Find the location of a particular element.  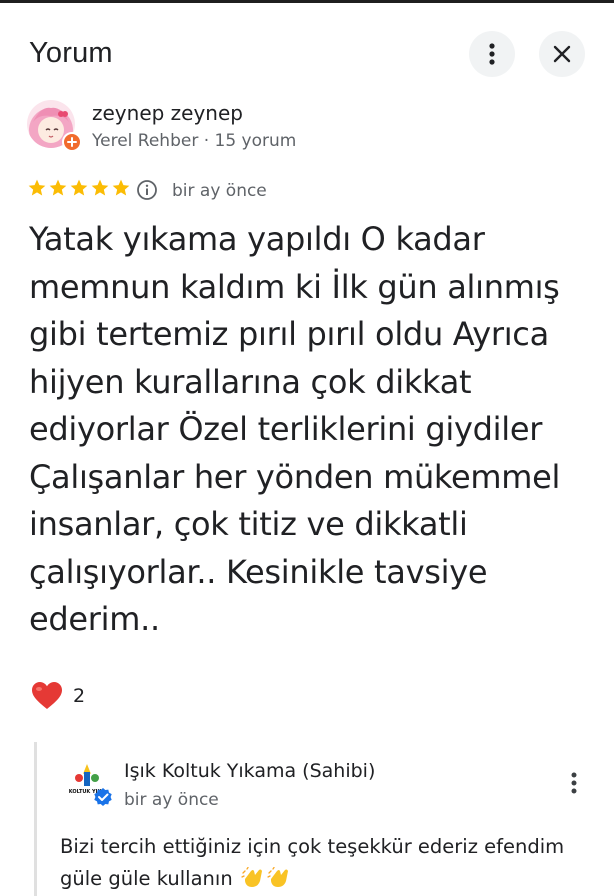

verified-badge-icon is located at coordinates (103, 797).